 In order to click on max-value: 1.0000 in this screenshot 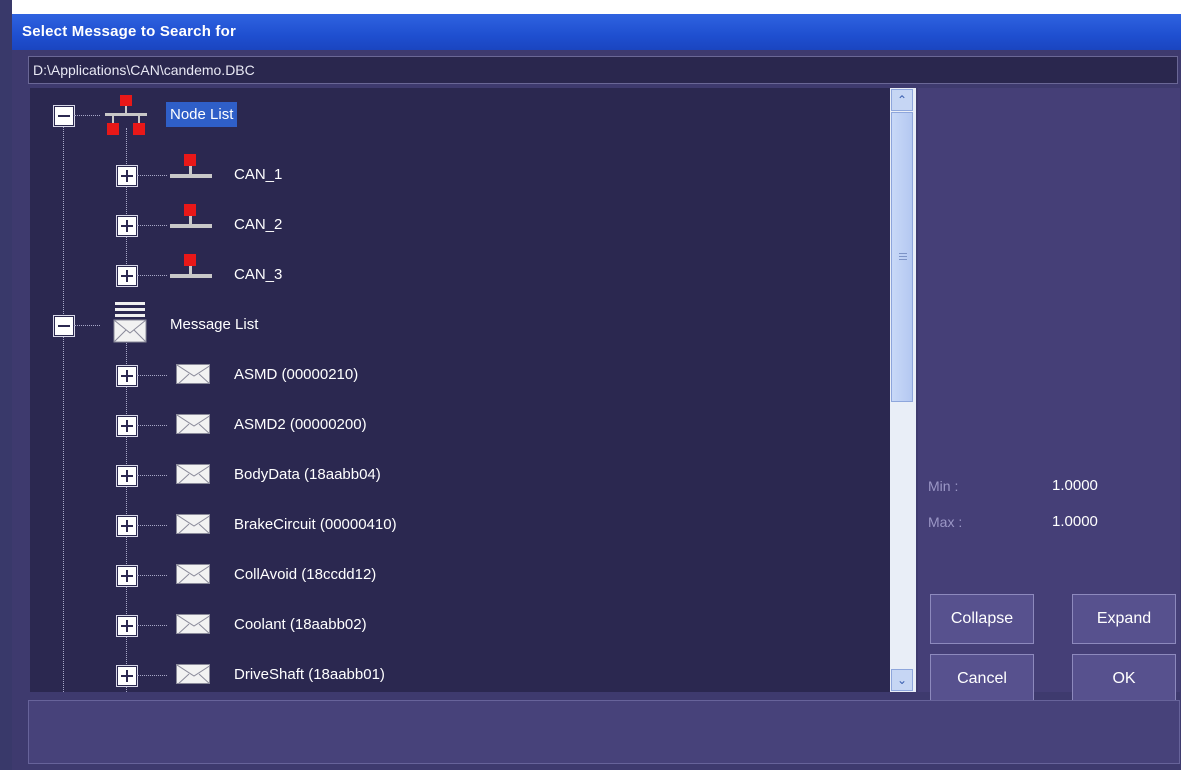, I will do `click(1075, 521)`.